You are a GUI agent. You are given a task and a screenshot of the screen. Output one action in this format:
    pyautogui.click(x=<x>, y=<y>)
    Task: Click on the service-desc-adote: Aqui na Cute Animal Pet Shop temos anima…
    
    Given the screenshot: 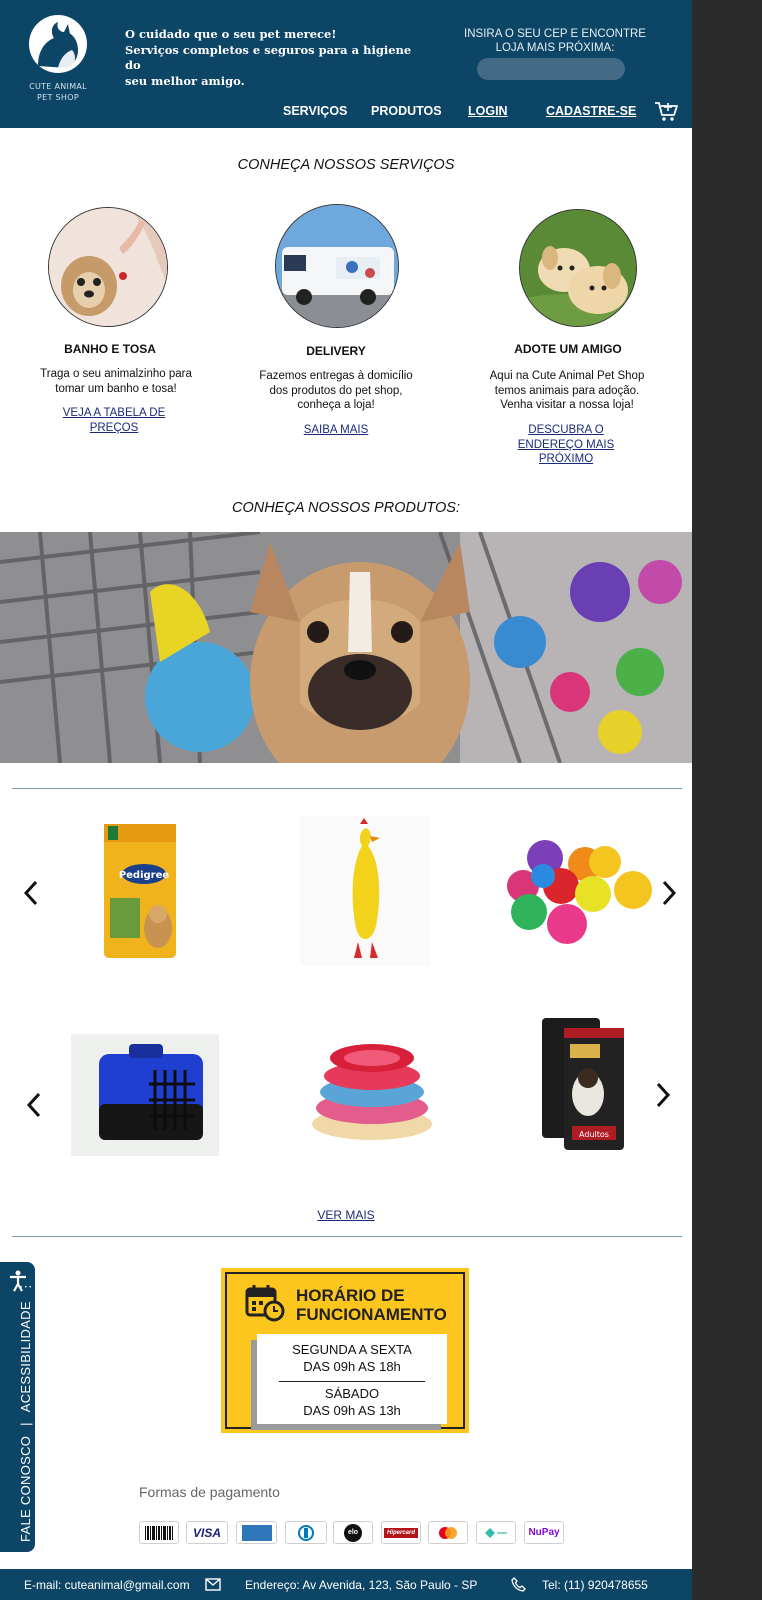 What is the action you would take?
    pyautogui.click(x=567, y=391)
    